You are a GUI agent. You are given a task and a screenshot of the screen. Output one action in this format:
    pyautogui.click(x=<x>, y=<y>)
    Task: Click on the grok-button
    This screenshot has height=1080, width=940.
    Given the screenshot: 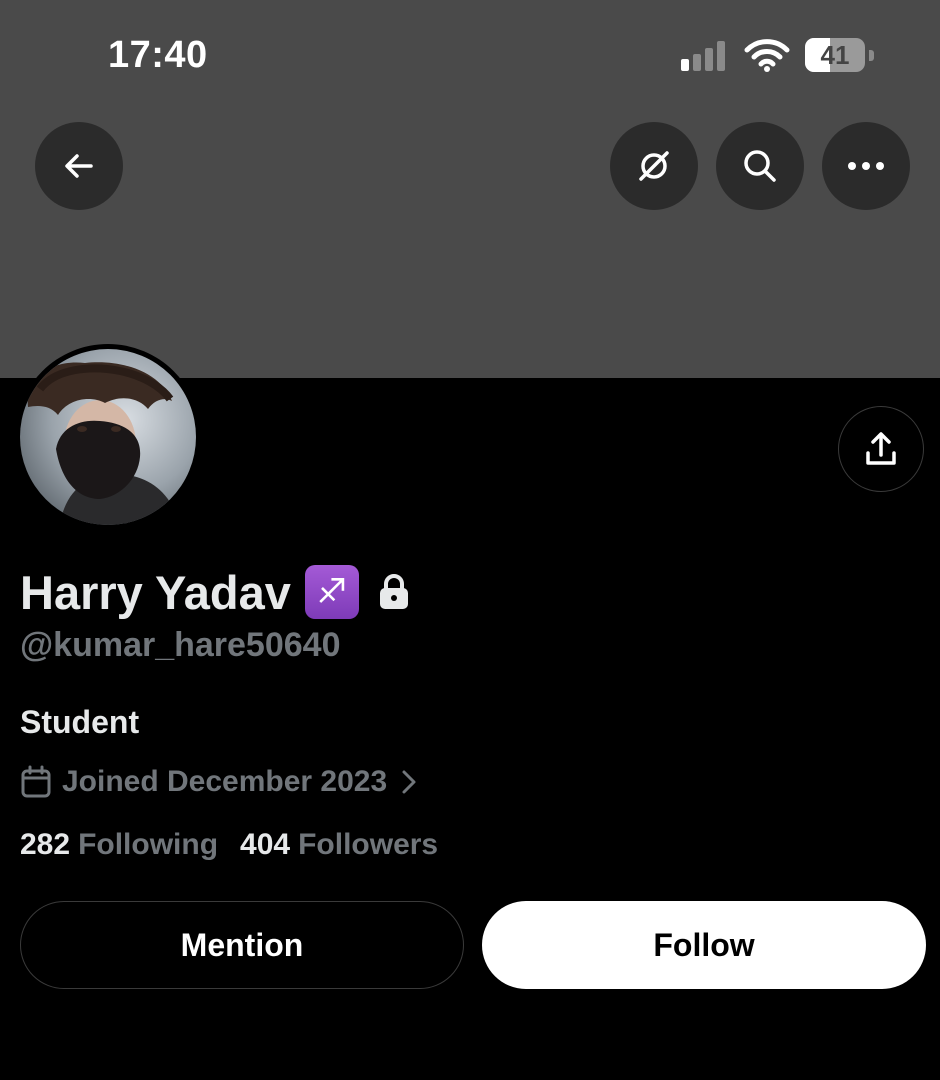 What is the action you would take?
    pyautogui.click(x=654, y=166)
    